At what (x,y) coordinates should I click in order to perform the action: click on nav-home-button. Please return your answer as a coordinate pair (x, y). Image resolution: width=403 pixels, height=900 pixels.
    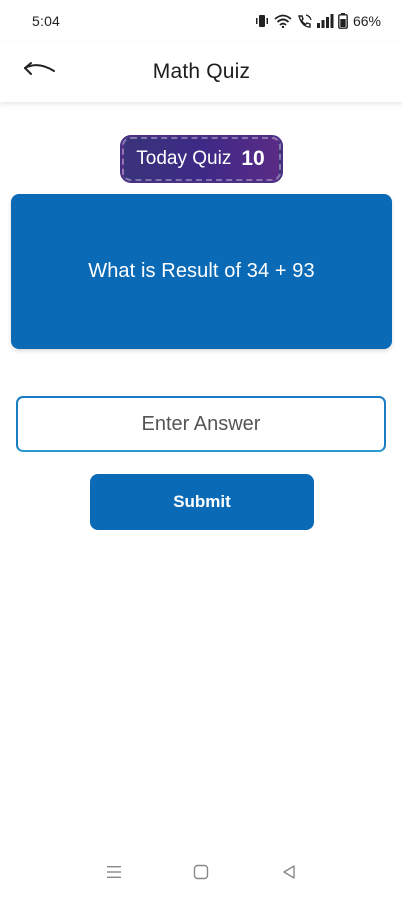
    Looking at the image, I should click on (201, 874).